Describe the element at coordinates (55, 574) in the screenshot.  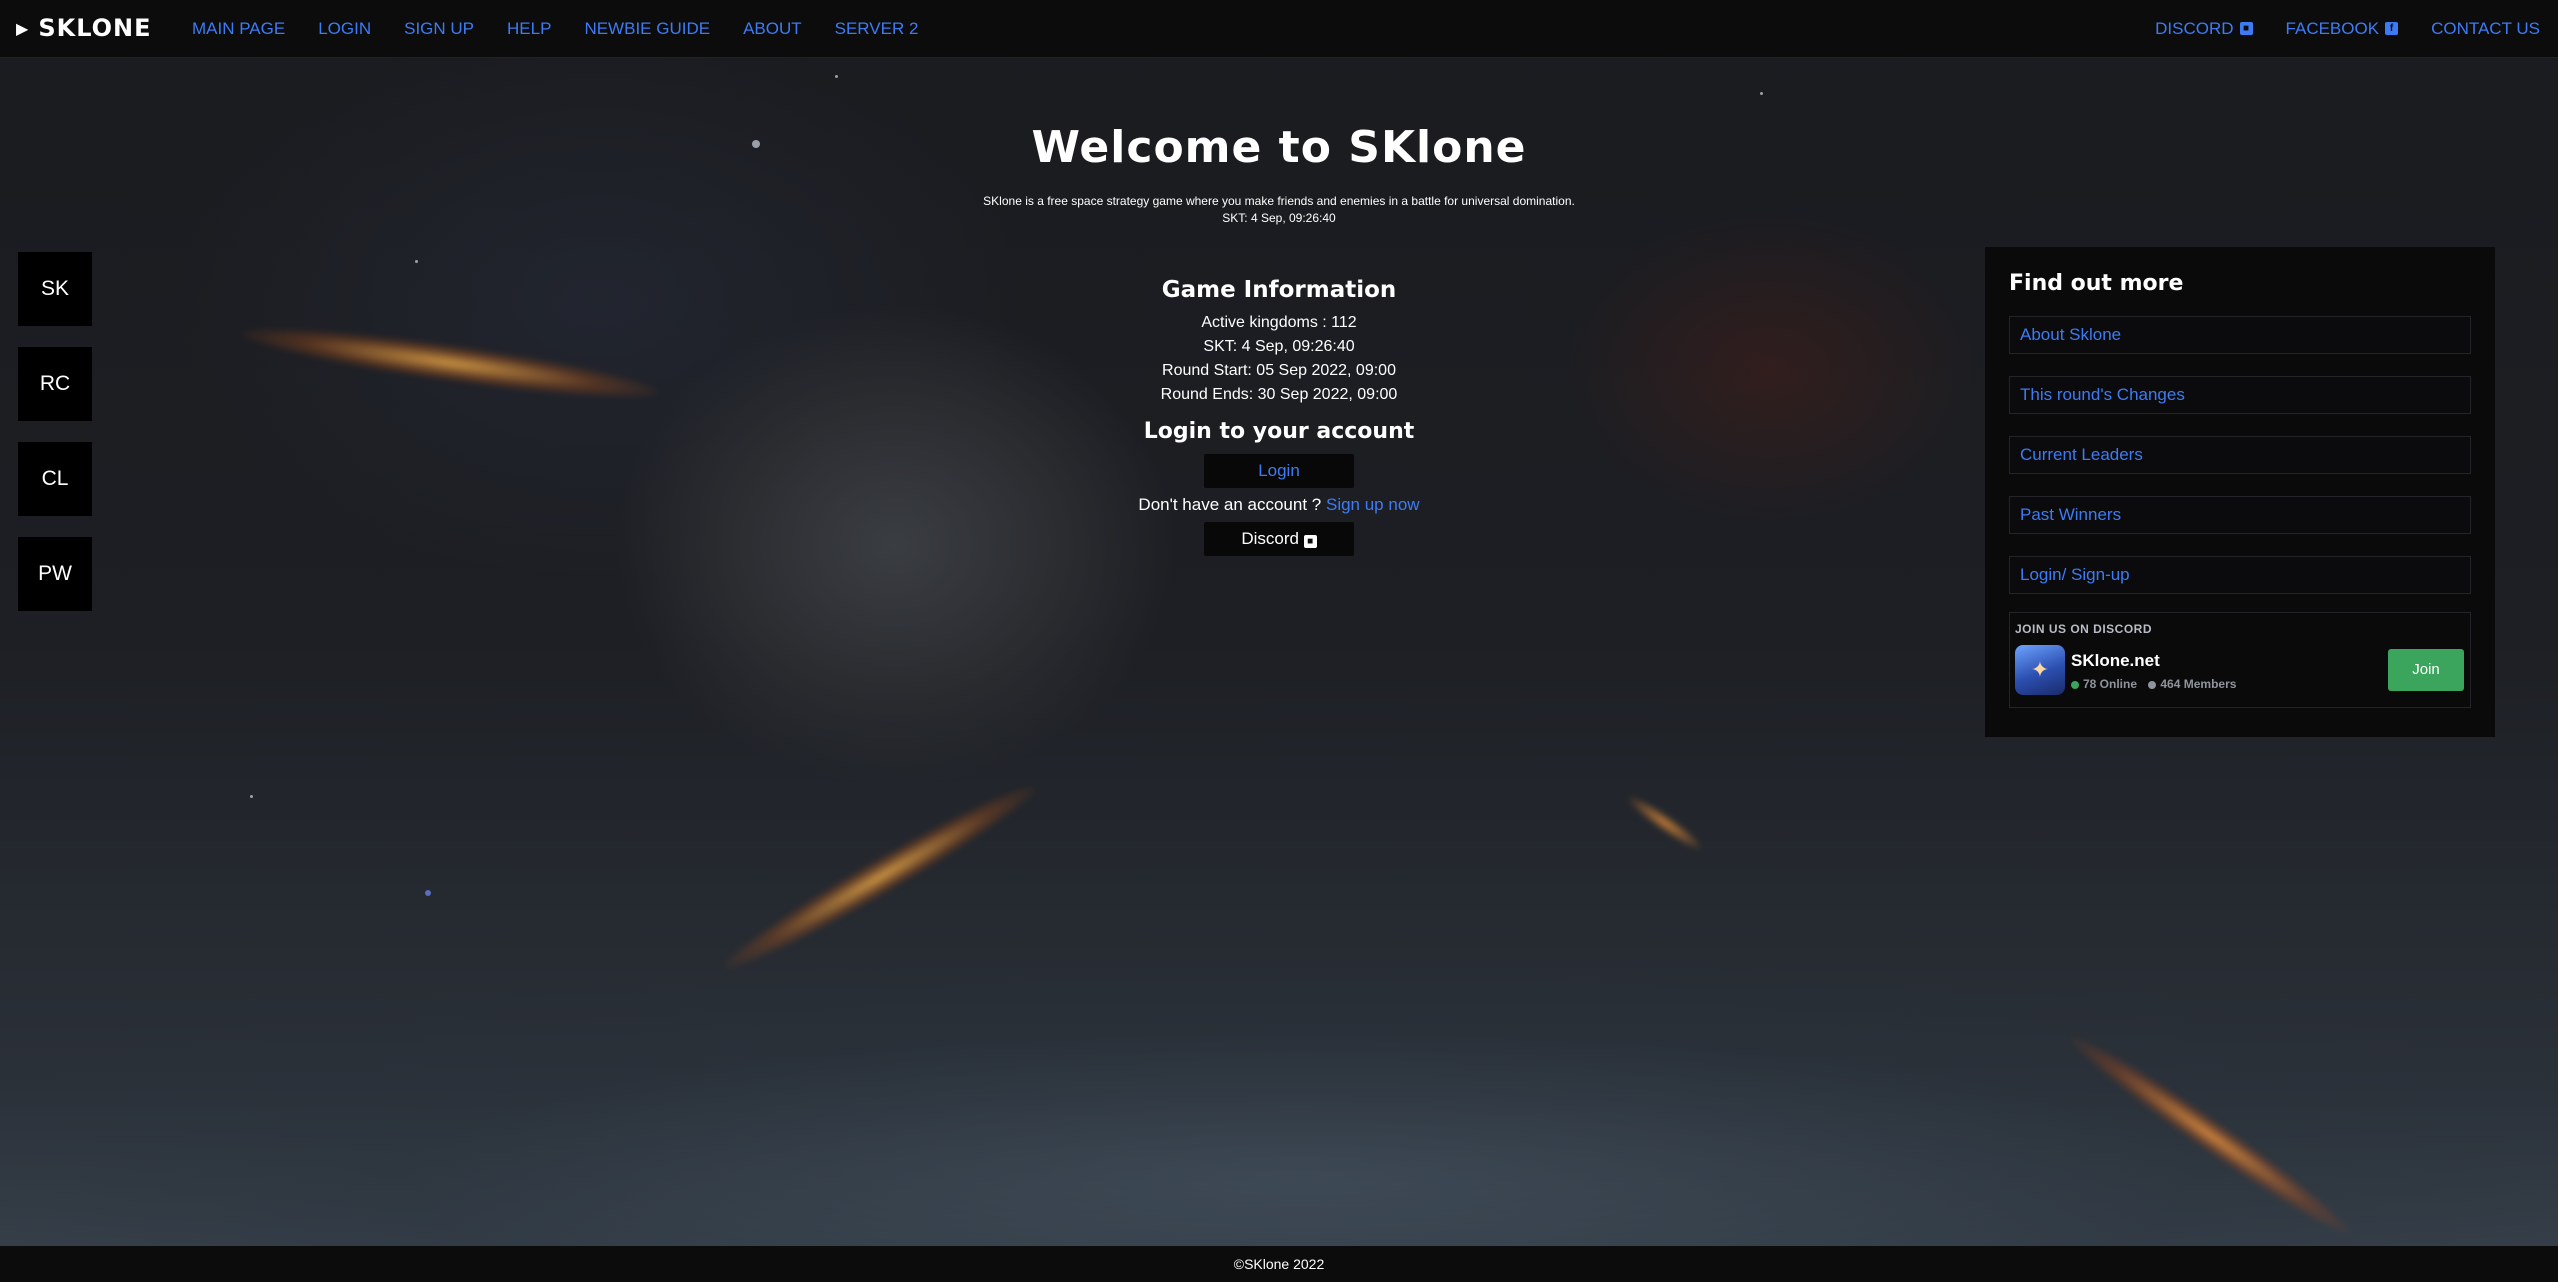
I see `side-item-pw: PW` at that location.